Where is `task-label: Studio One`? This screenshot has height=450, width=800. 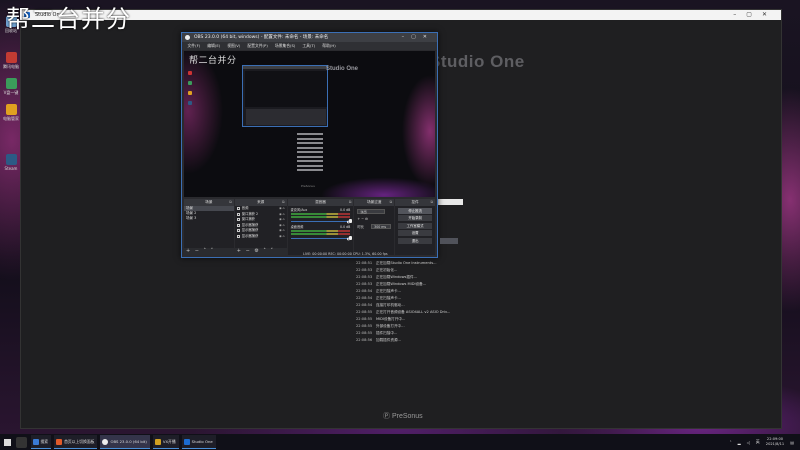 task-label: Studio One is located at coordinates (202, 441).